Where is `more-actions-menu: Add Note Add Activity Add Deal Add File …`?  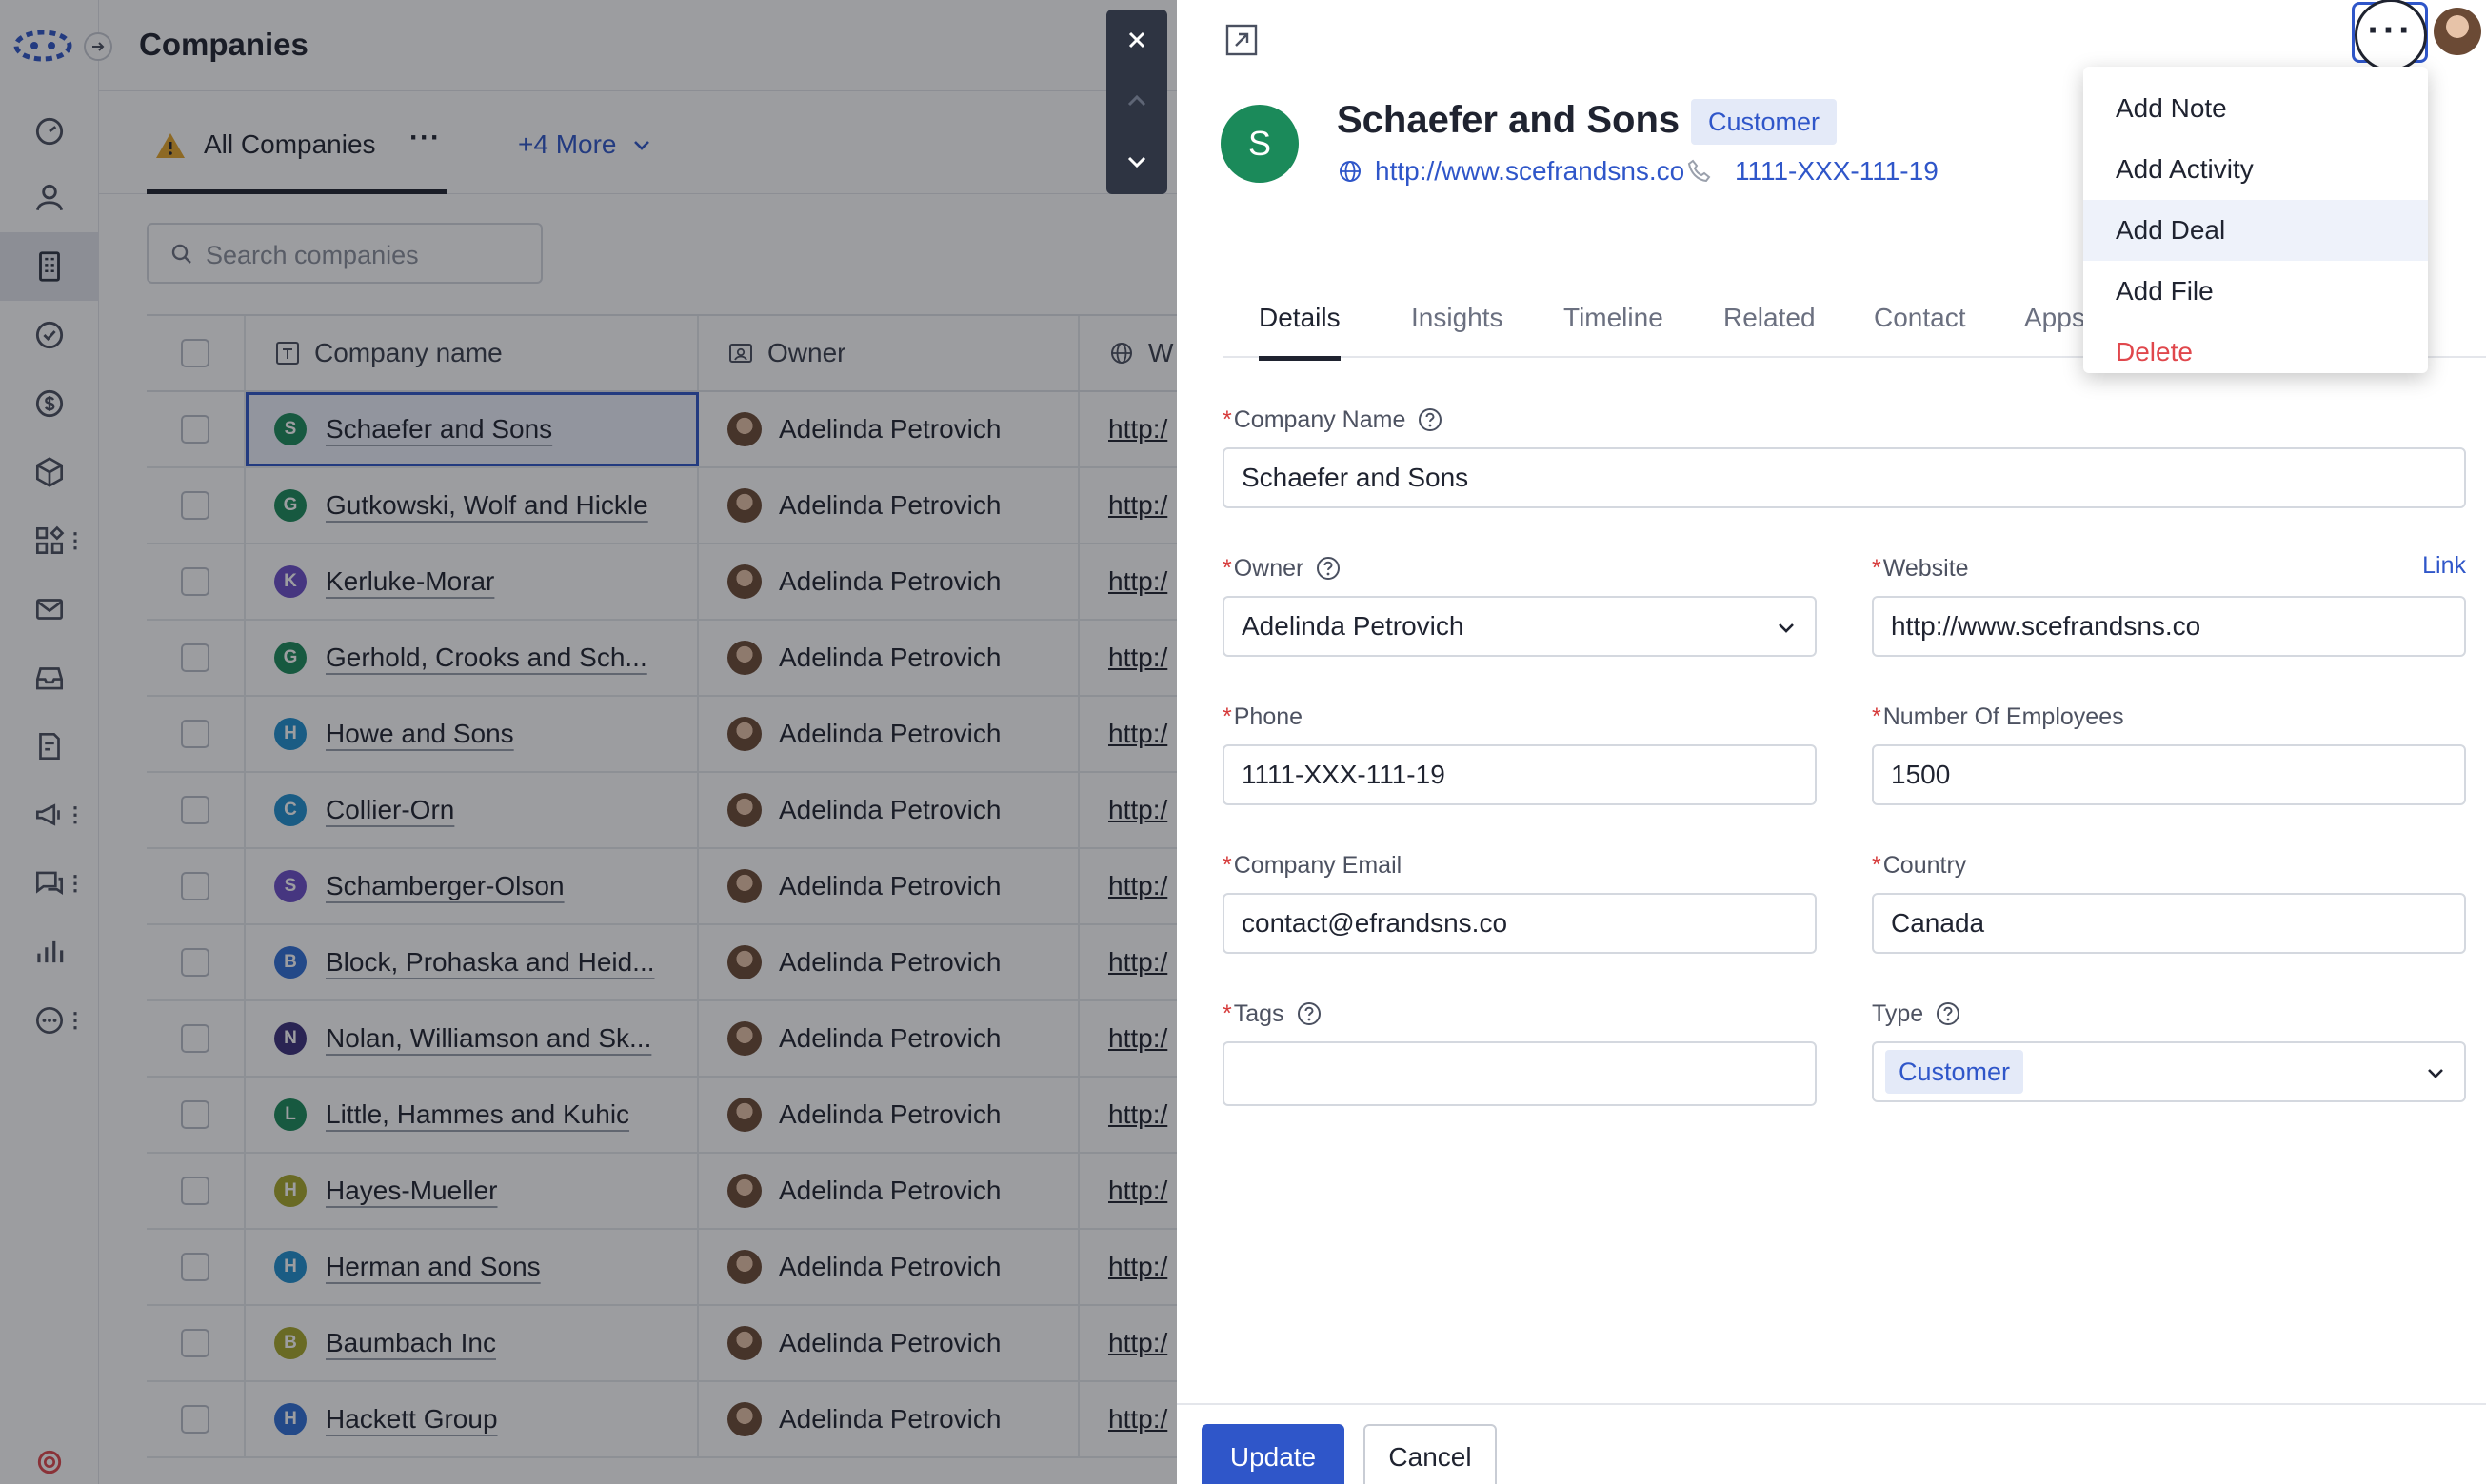 more-actions-menu: Add Note Add Activity Add Deal Add File … is located at coordinates (2255, 220).